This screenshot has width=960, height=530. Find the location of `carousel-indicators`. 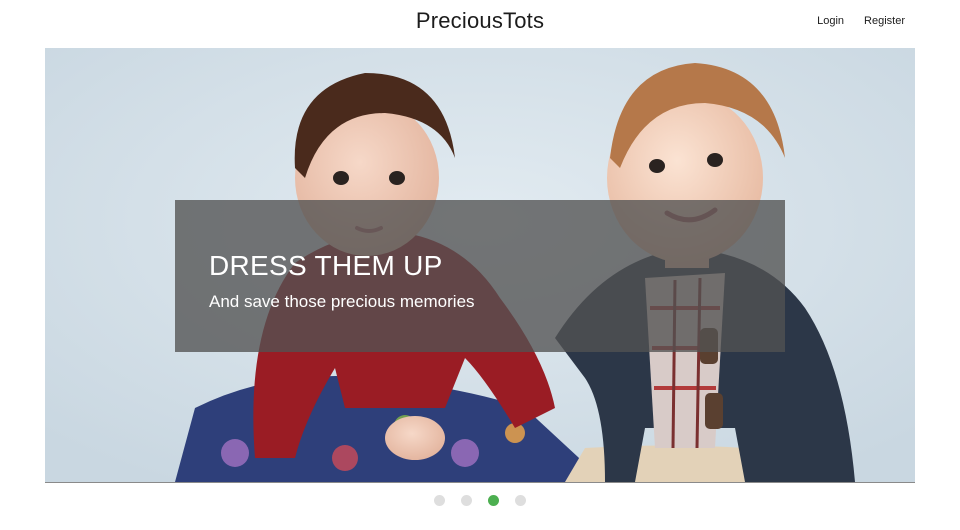

carousel-indicators is located at coordinates (480, 500).